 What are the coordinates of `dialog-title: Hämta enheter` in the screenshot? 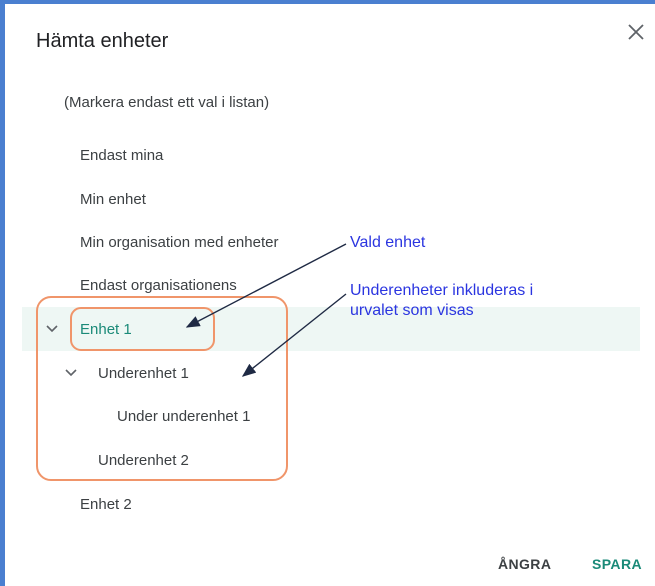 It's located at (102, 41).